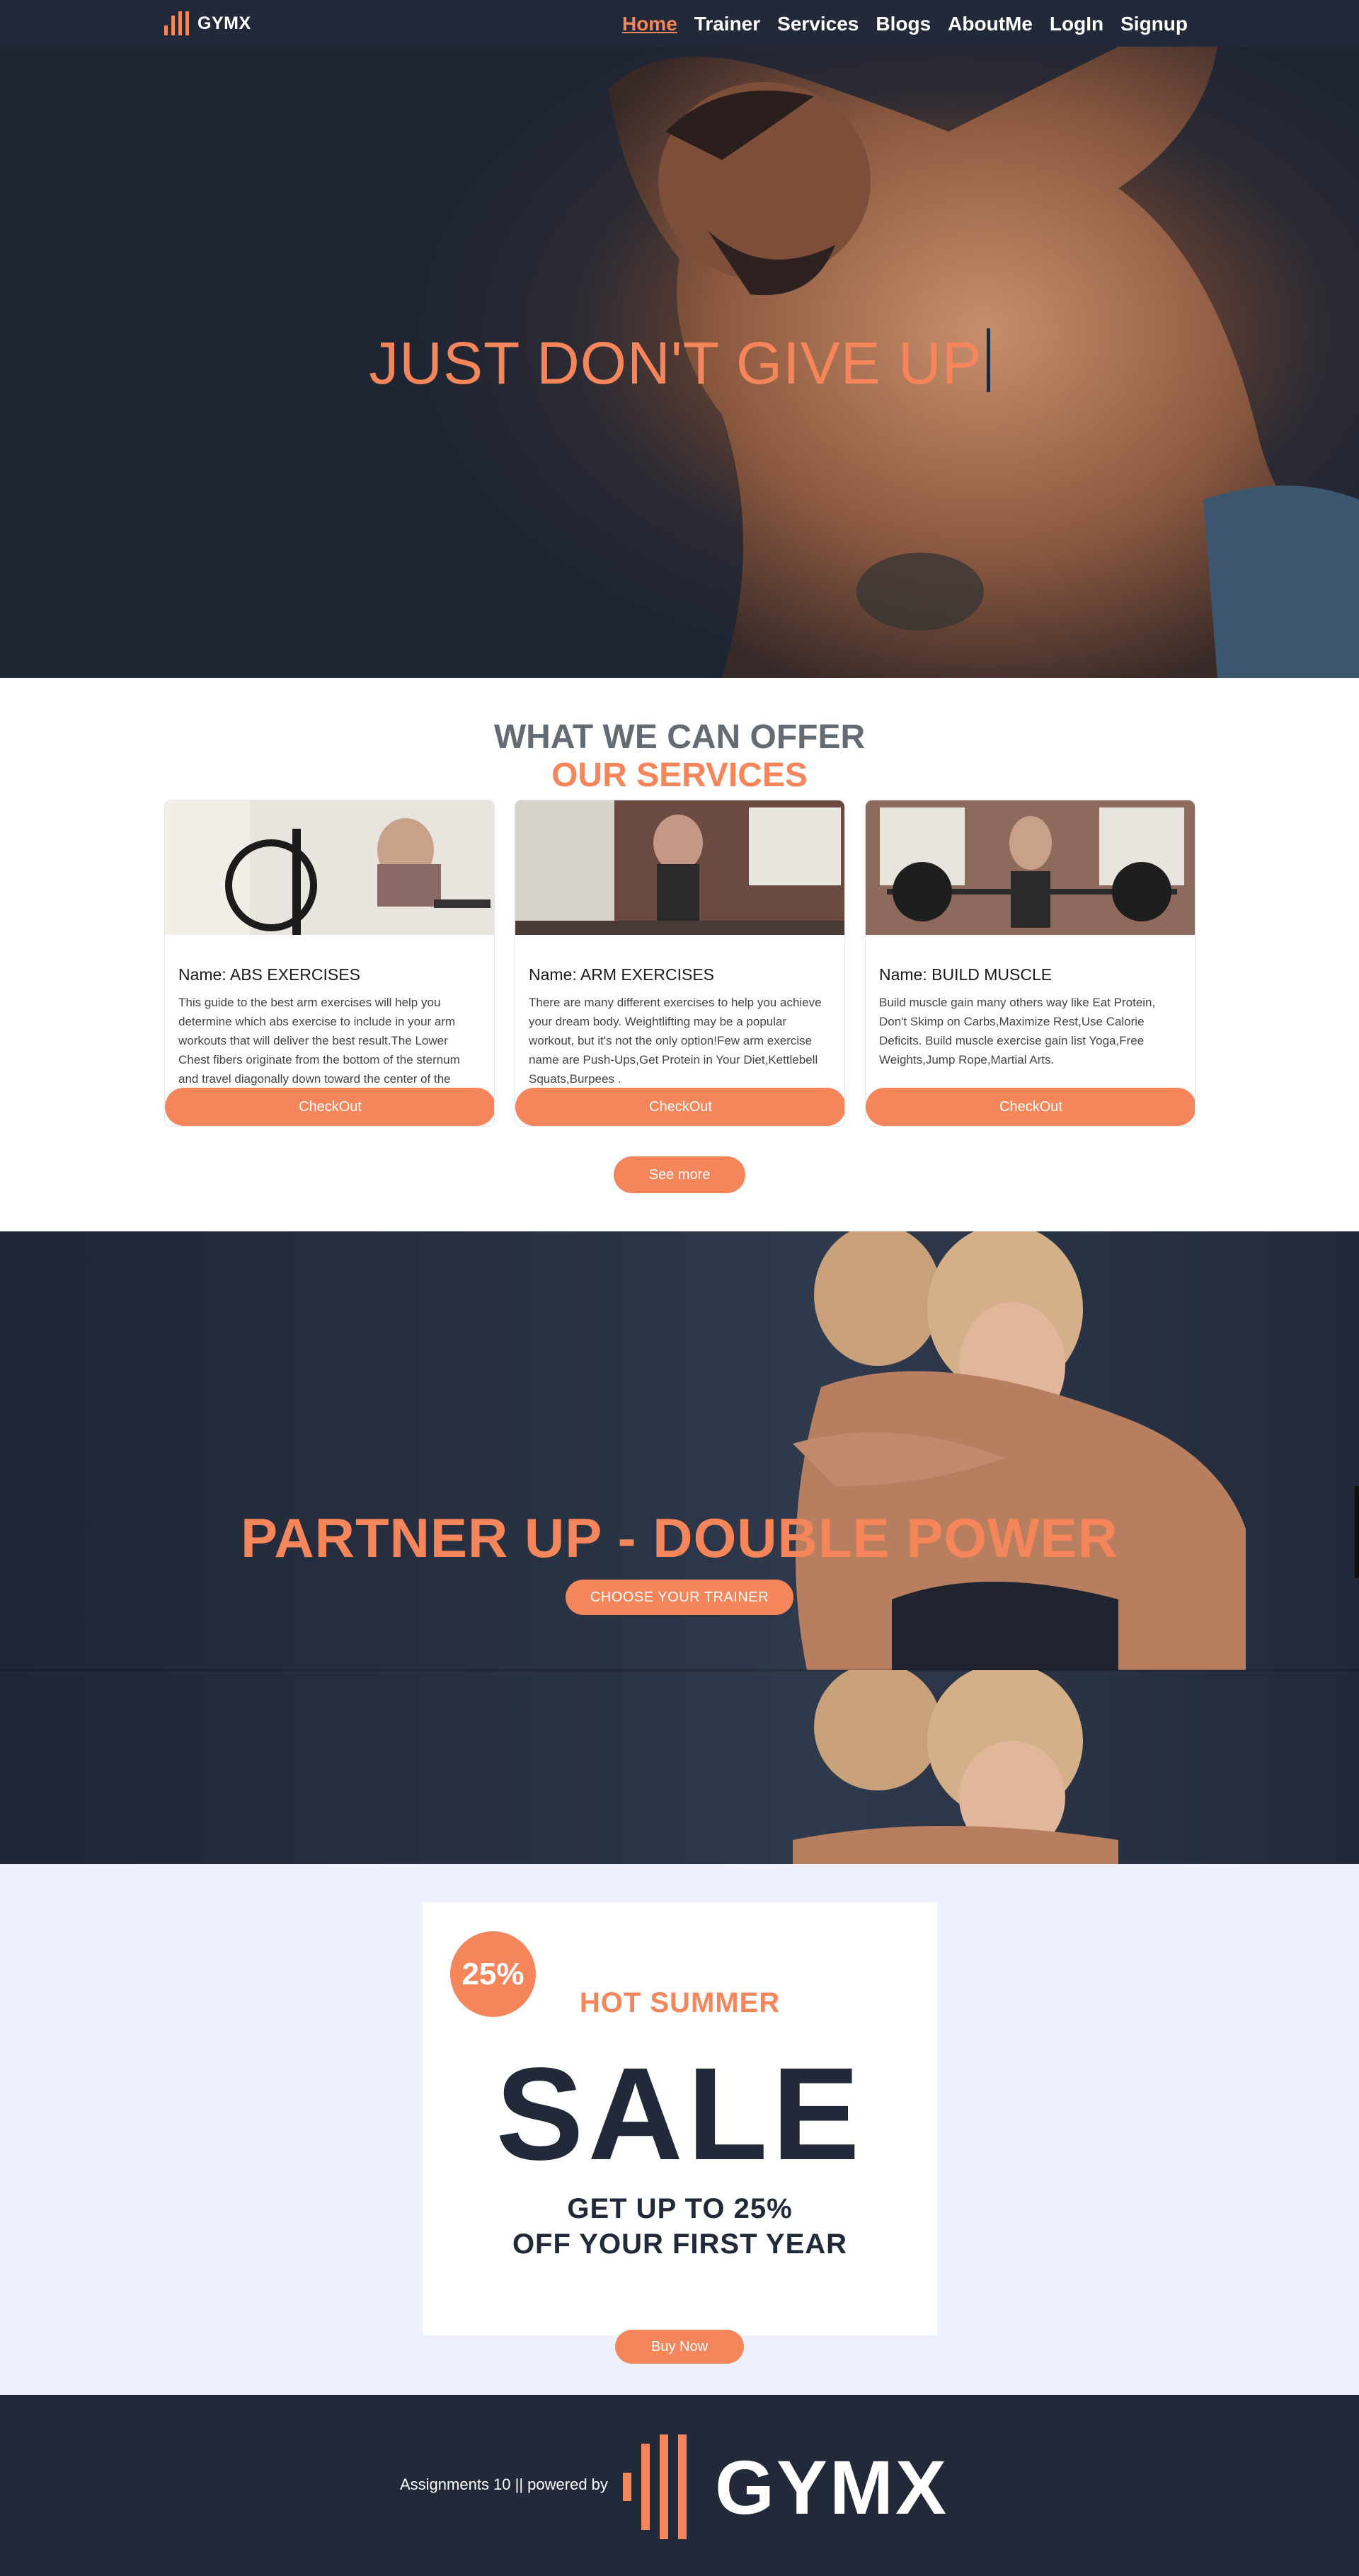 Image resolution: width=1359 pixels, height=2576 pixels. I want to click on nav-login: LogIn, so click(1076, 24).